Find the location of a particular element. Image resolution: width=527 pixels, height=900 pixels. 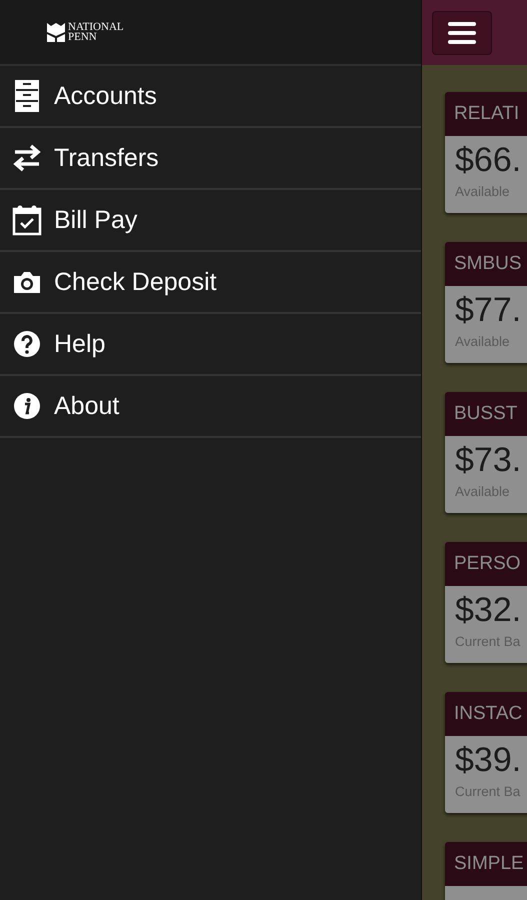

account-balance: $66. is located at coordinates (488, 160).